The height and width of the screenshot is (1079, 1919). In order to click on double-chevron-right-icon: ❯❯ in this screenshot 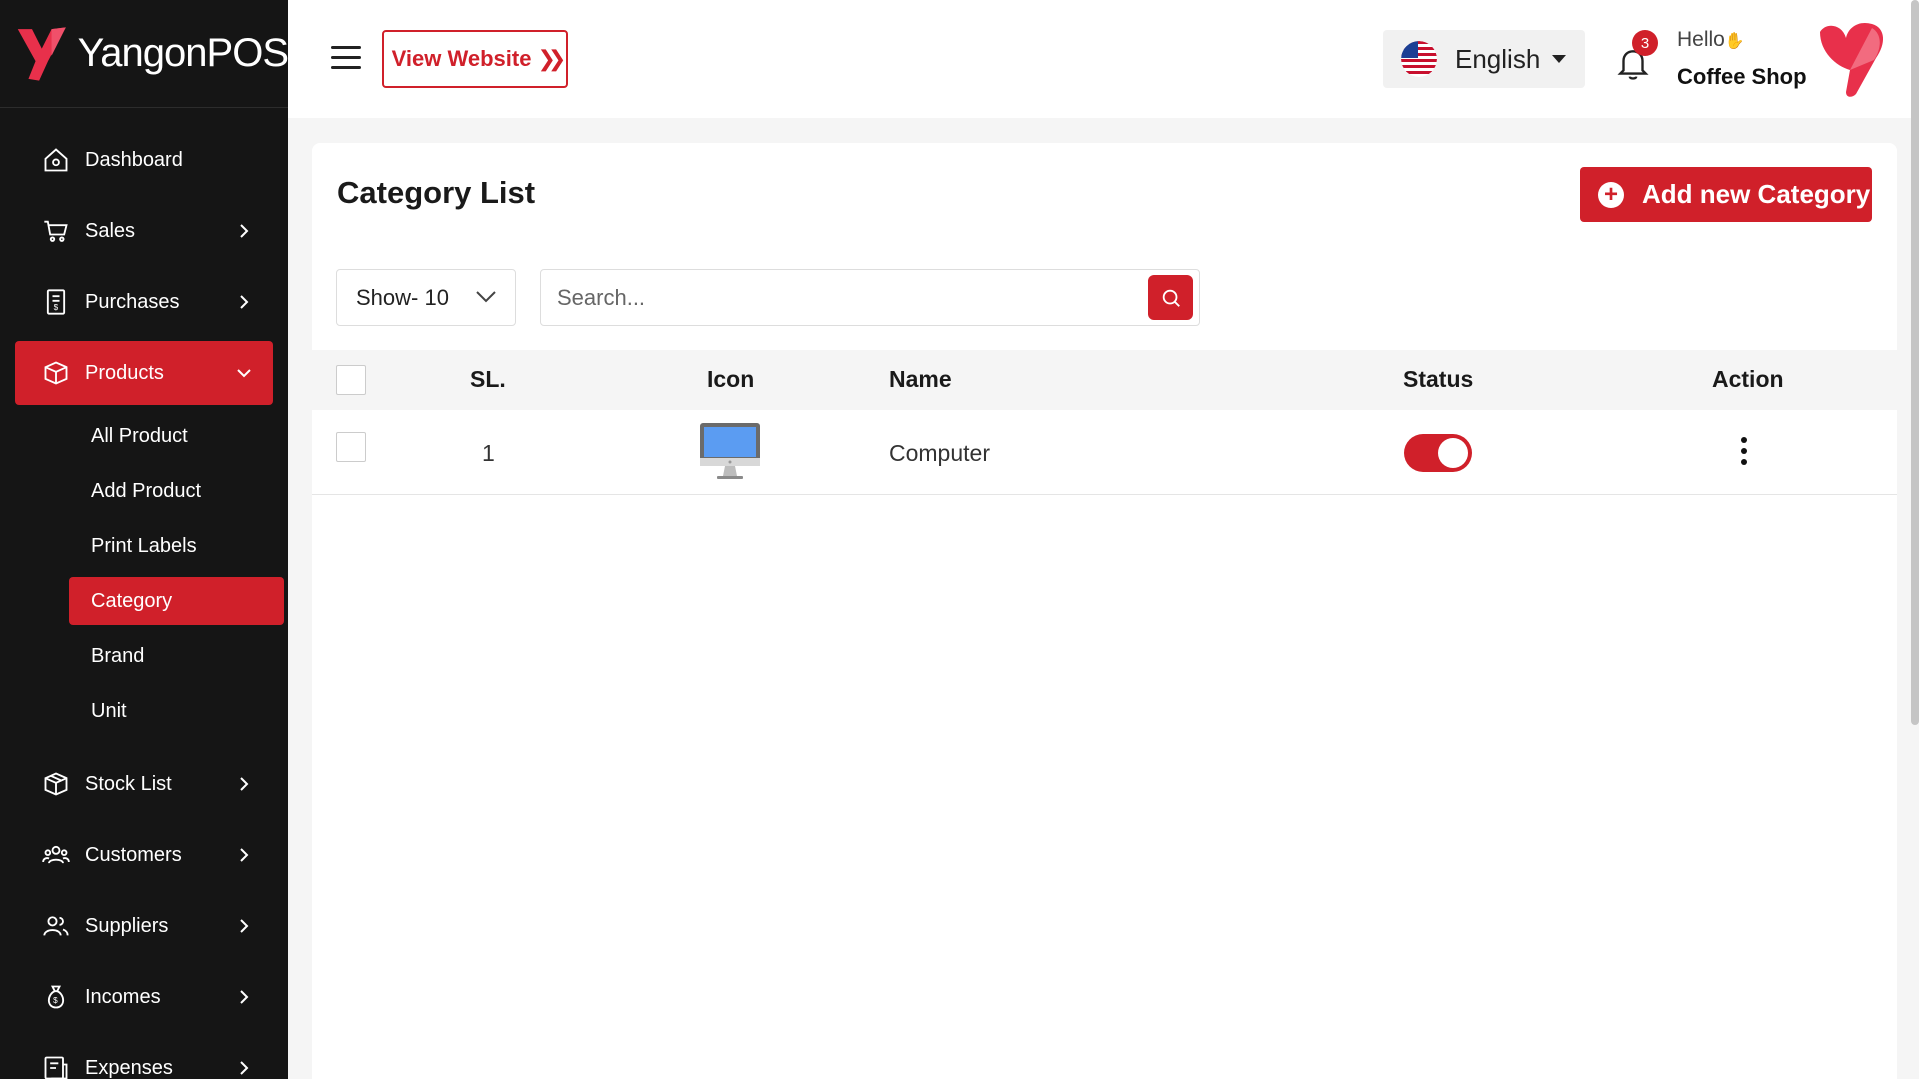, I will do `click(551, 58)`.